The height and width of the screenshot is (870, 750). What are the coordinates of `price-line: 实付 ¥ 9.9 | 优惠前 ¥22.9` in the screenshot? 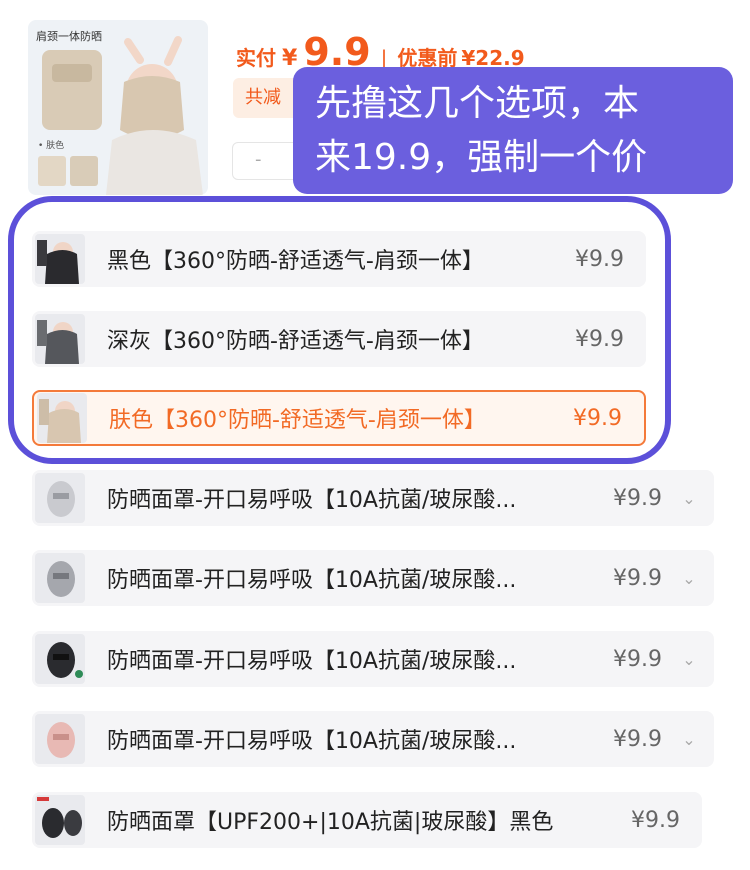 It's located at (380, 52).